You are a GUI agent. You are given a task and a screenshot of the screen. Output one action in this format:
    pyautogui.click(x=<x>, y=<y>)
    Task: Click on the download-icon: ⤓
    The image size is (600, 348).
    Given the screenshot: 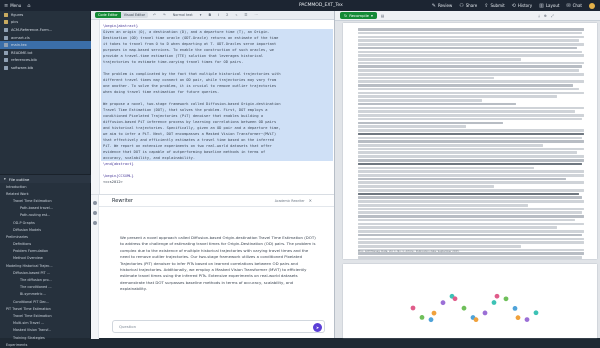 What is the action you would take?
    pyautogui.click(x=539, y=16)
    